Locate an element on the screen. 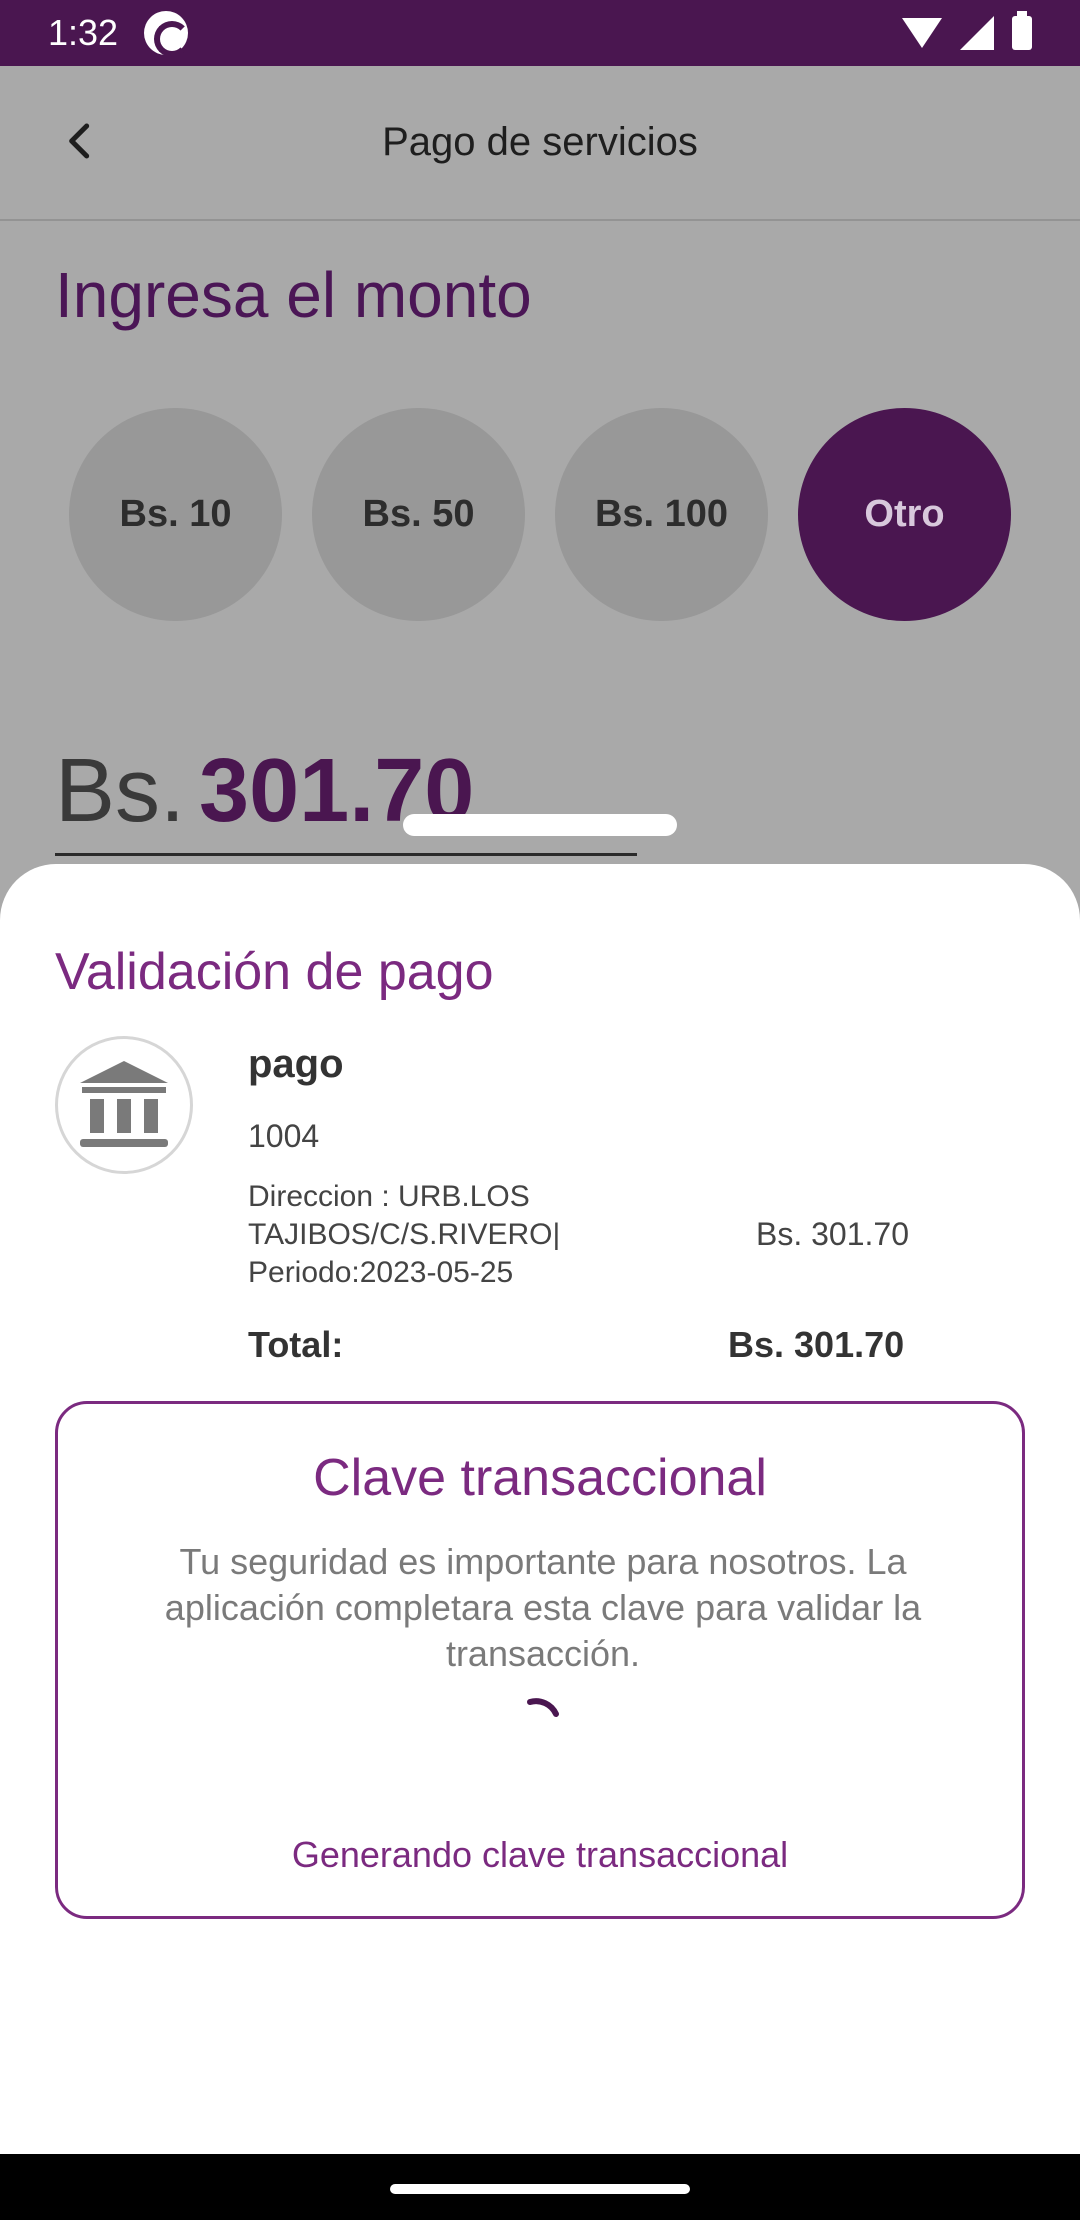 The width and height of the screenshot is (1080, 2220). total-value: Bs. 301.70 is located at coordinates (816, 1344).